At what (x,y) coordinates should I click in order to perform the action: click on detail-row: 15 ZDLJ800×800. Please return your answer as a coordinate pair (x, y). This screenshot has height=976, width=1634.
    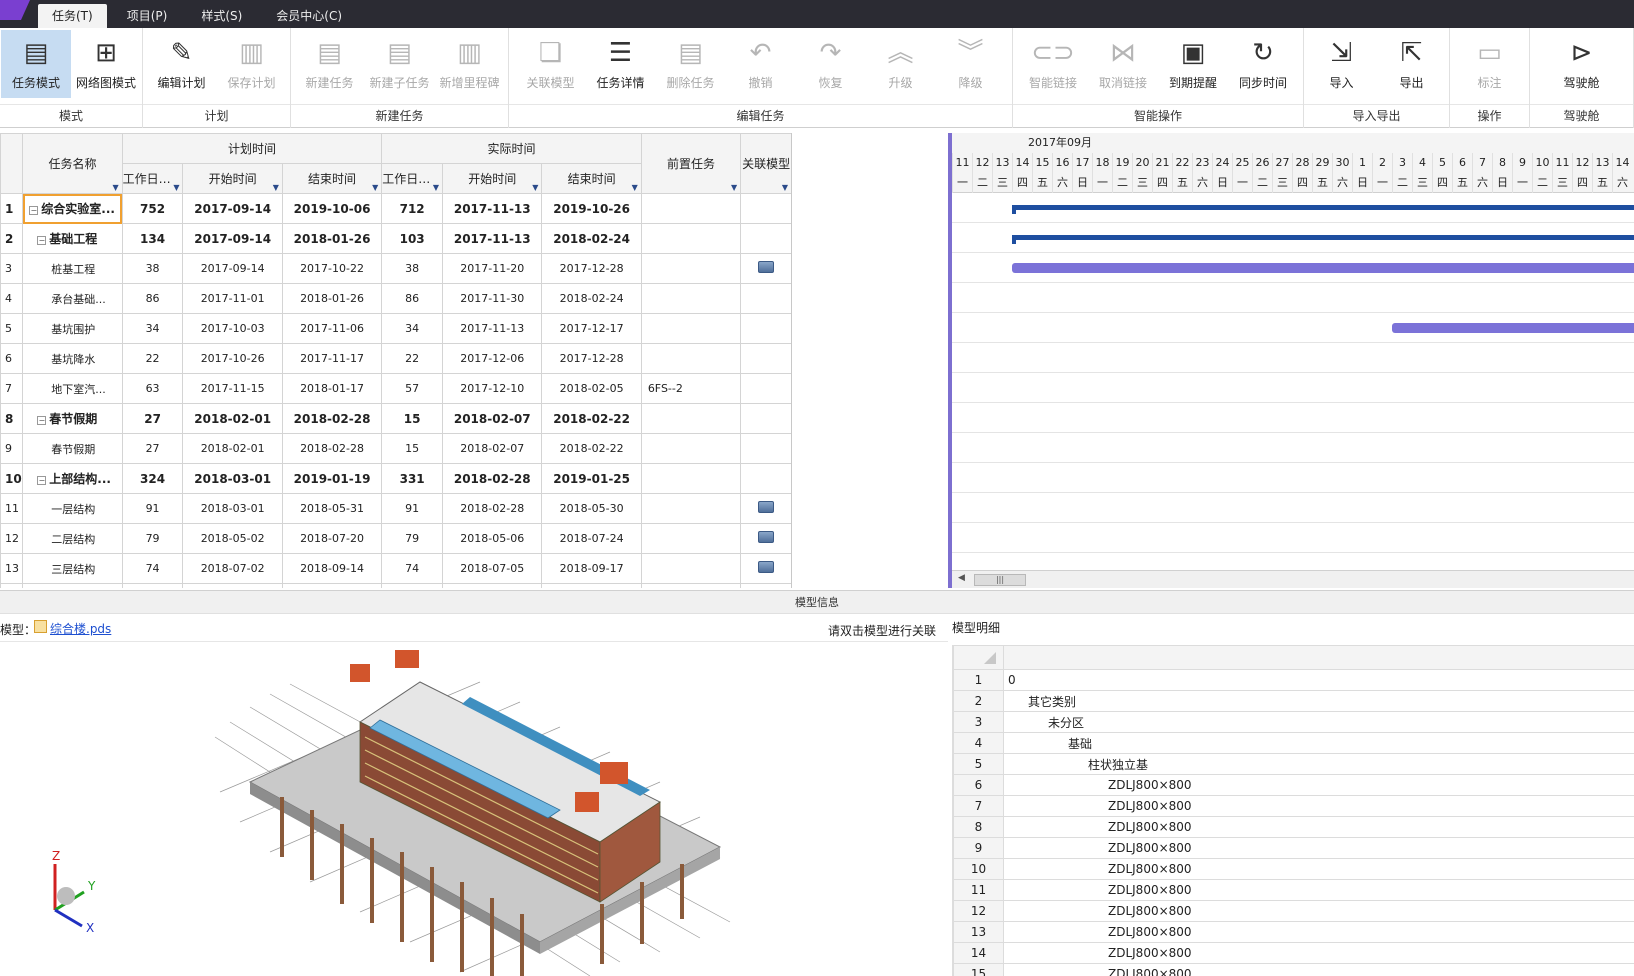
    Looking at the image, I should click on (1293, 969).